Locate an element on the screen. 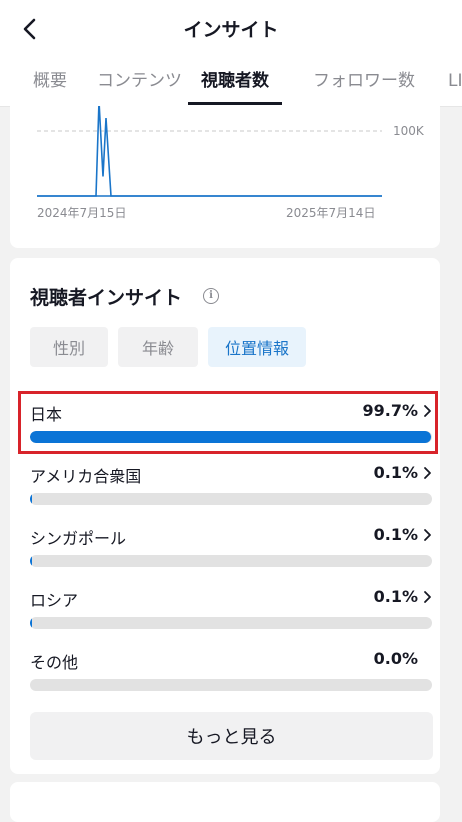 This screenshot has width=462, height=822. chart-x-end-label: 2025年7月14日 is located at coordinates (331, 213).